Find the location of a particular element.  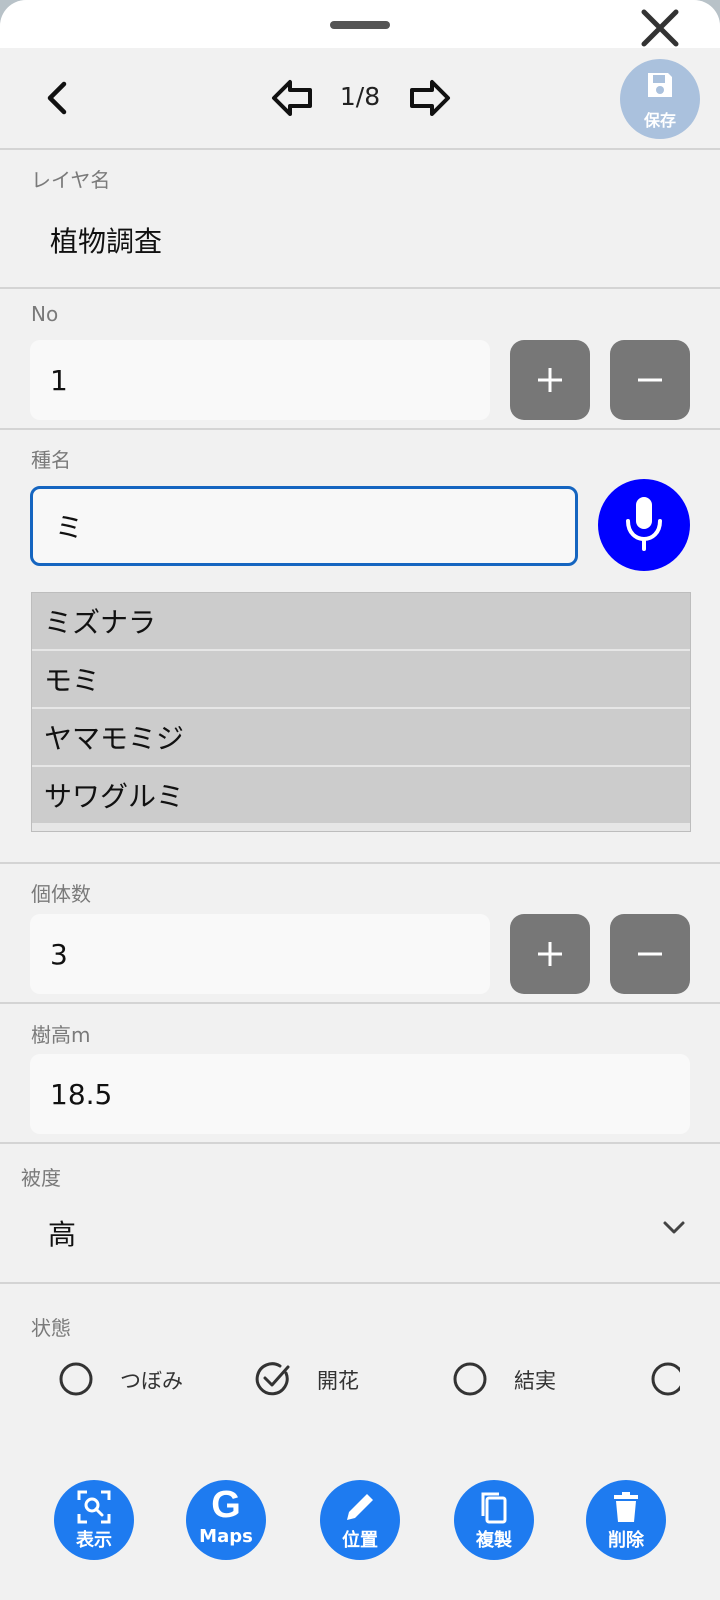

no-label: No is located at coordinates (45, 314).